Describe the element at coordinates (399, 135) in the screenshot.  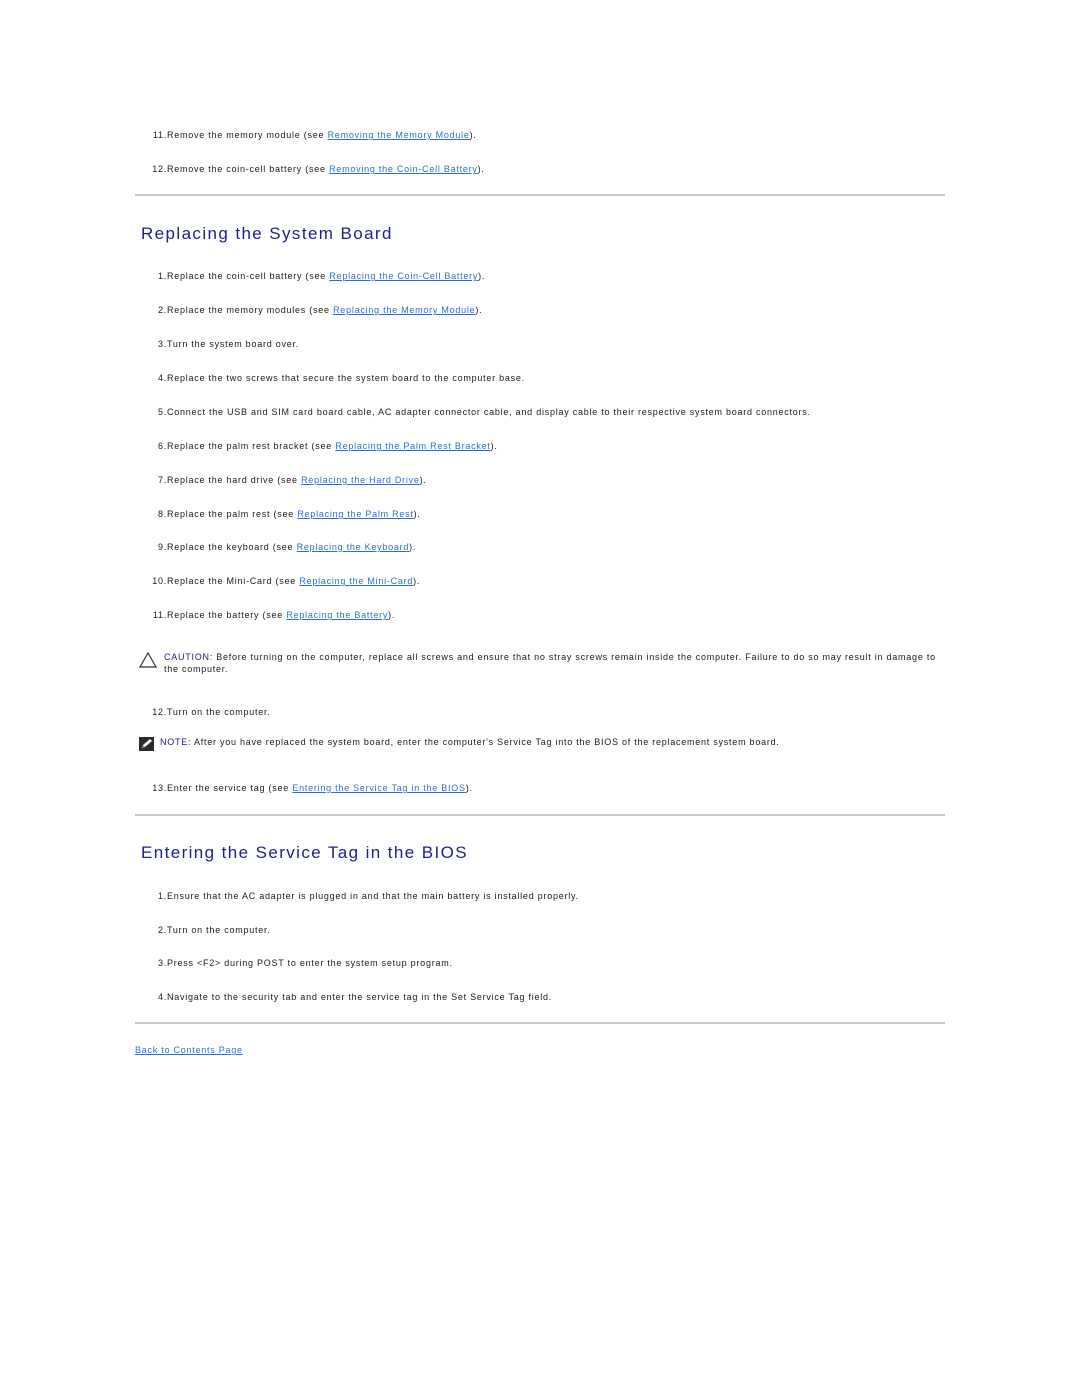
I see `removing-memory-module-link: Removing the Memory Module` at that location.